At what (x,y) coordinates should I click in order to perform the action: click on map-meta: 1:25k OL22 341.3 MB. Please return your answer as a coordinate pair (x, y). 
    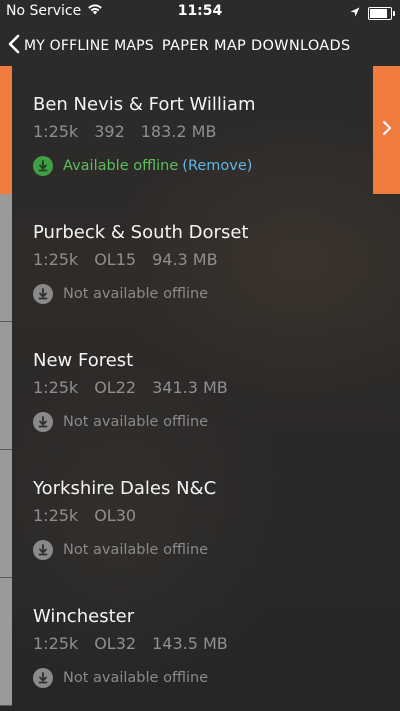
    Looking at the image, I should click on (130, 387).